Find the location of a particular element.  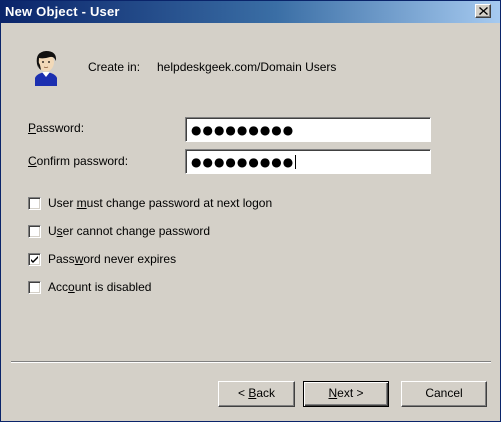

confirm-password-label: Confirm password: is located at coordinates (78, 161).